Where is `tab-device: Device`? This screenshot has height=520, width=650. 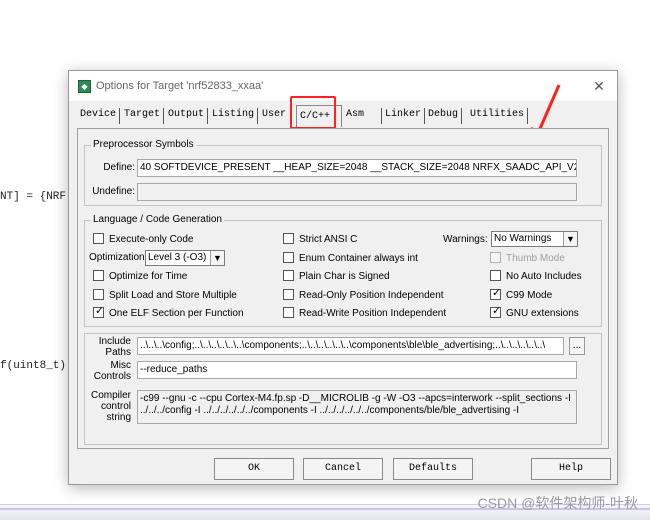
tab-device: Device is located at coordinates (99, 116).